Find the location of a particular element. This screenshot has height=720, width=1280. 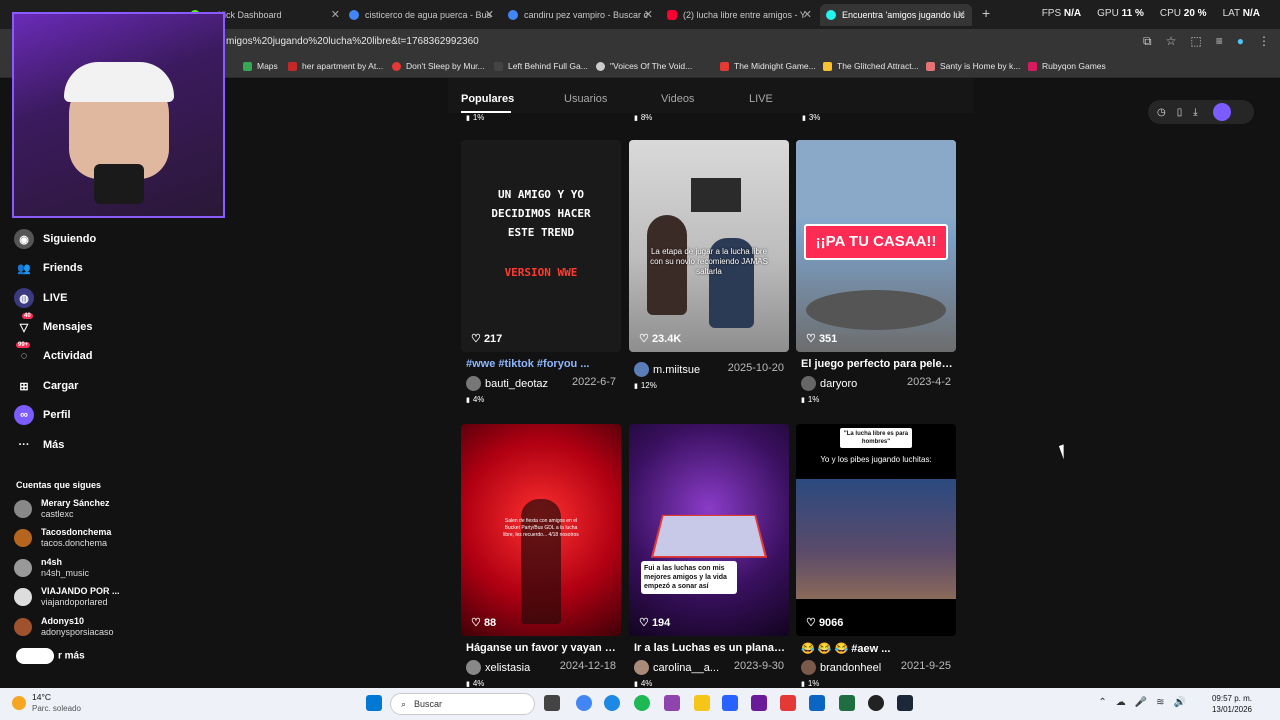

bookmark-item: Maps is located at coordinates (260, 66).